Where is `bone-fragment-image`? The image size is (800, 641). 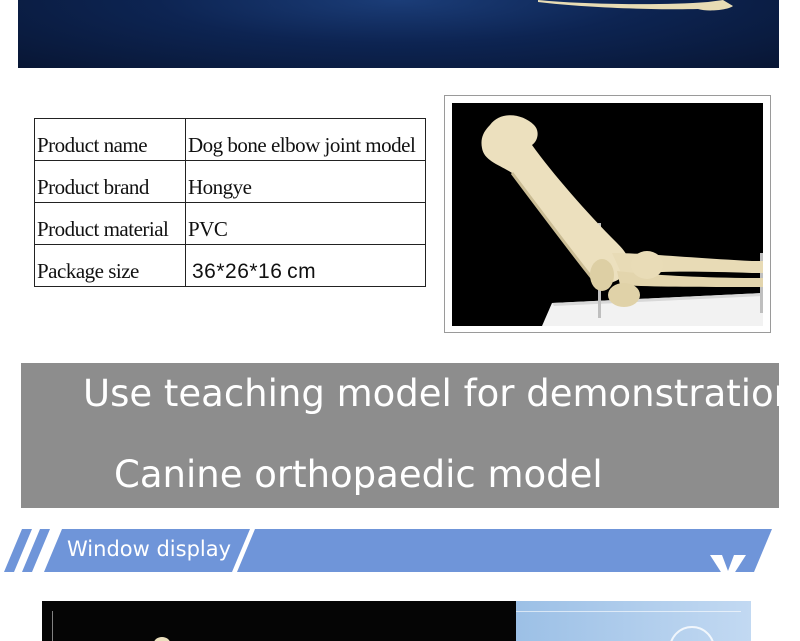 bone-fragment-image is located at coordinates (635, 5).